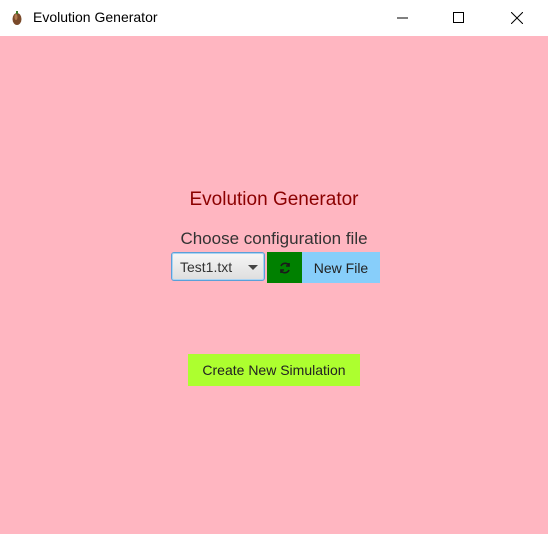 The width and height of the screenshot is (548, 534). I want to click on minimize-button, so click(403, 18).